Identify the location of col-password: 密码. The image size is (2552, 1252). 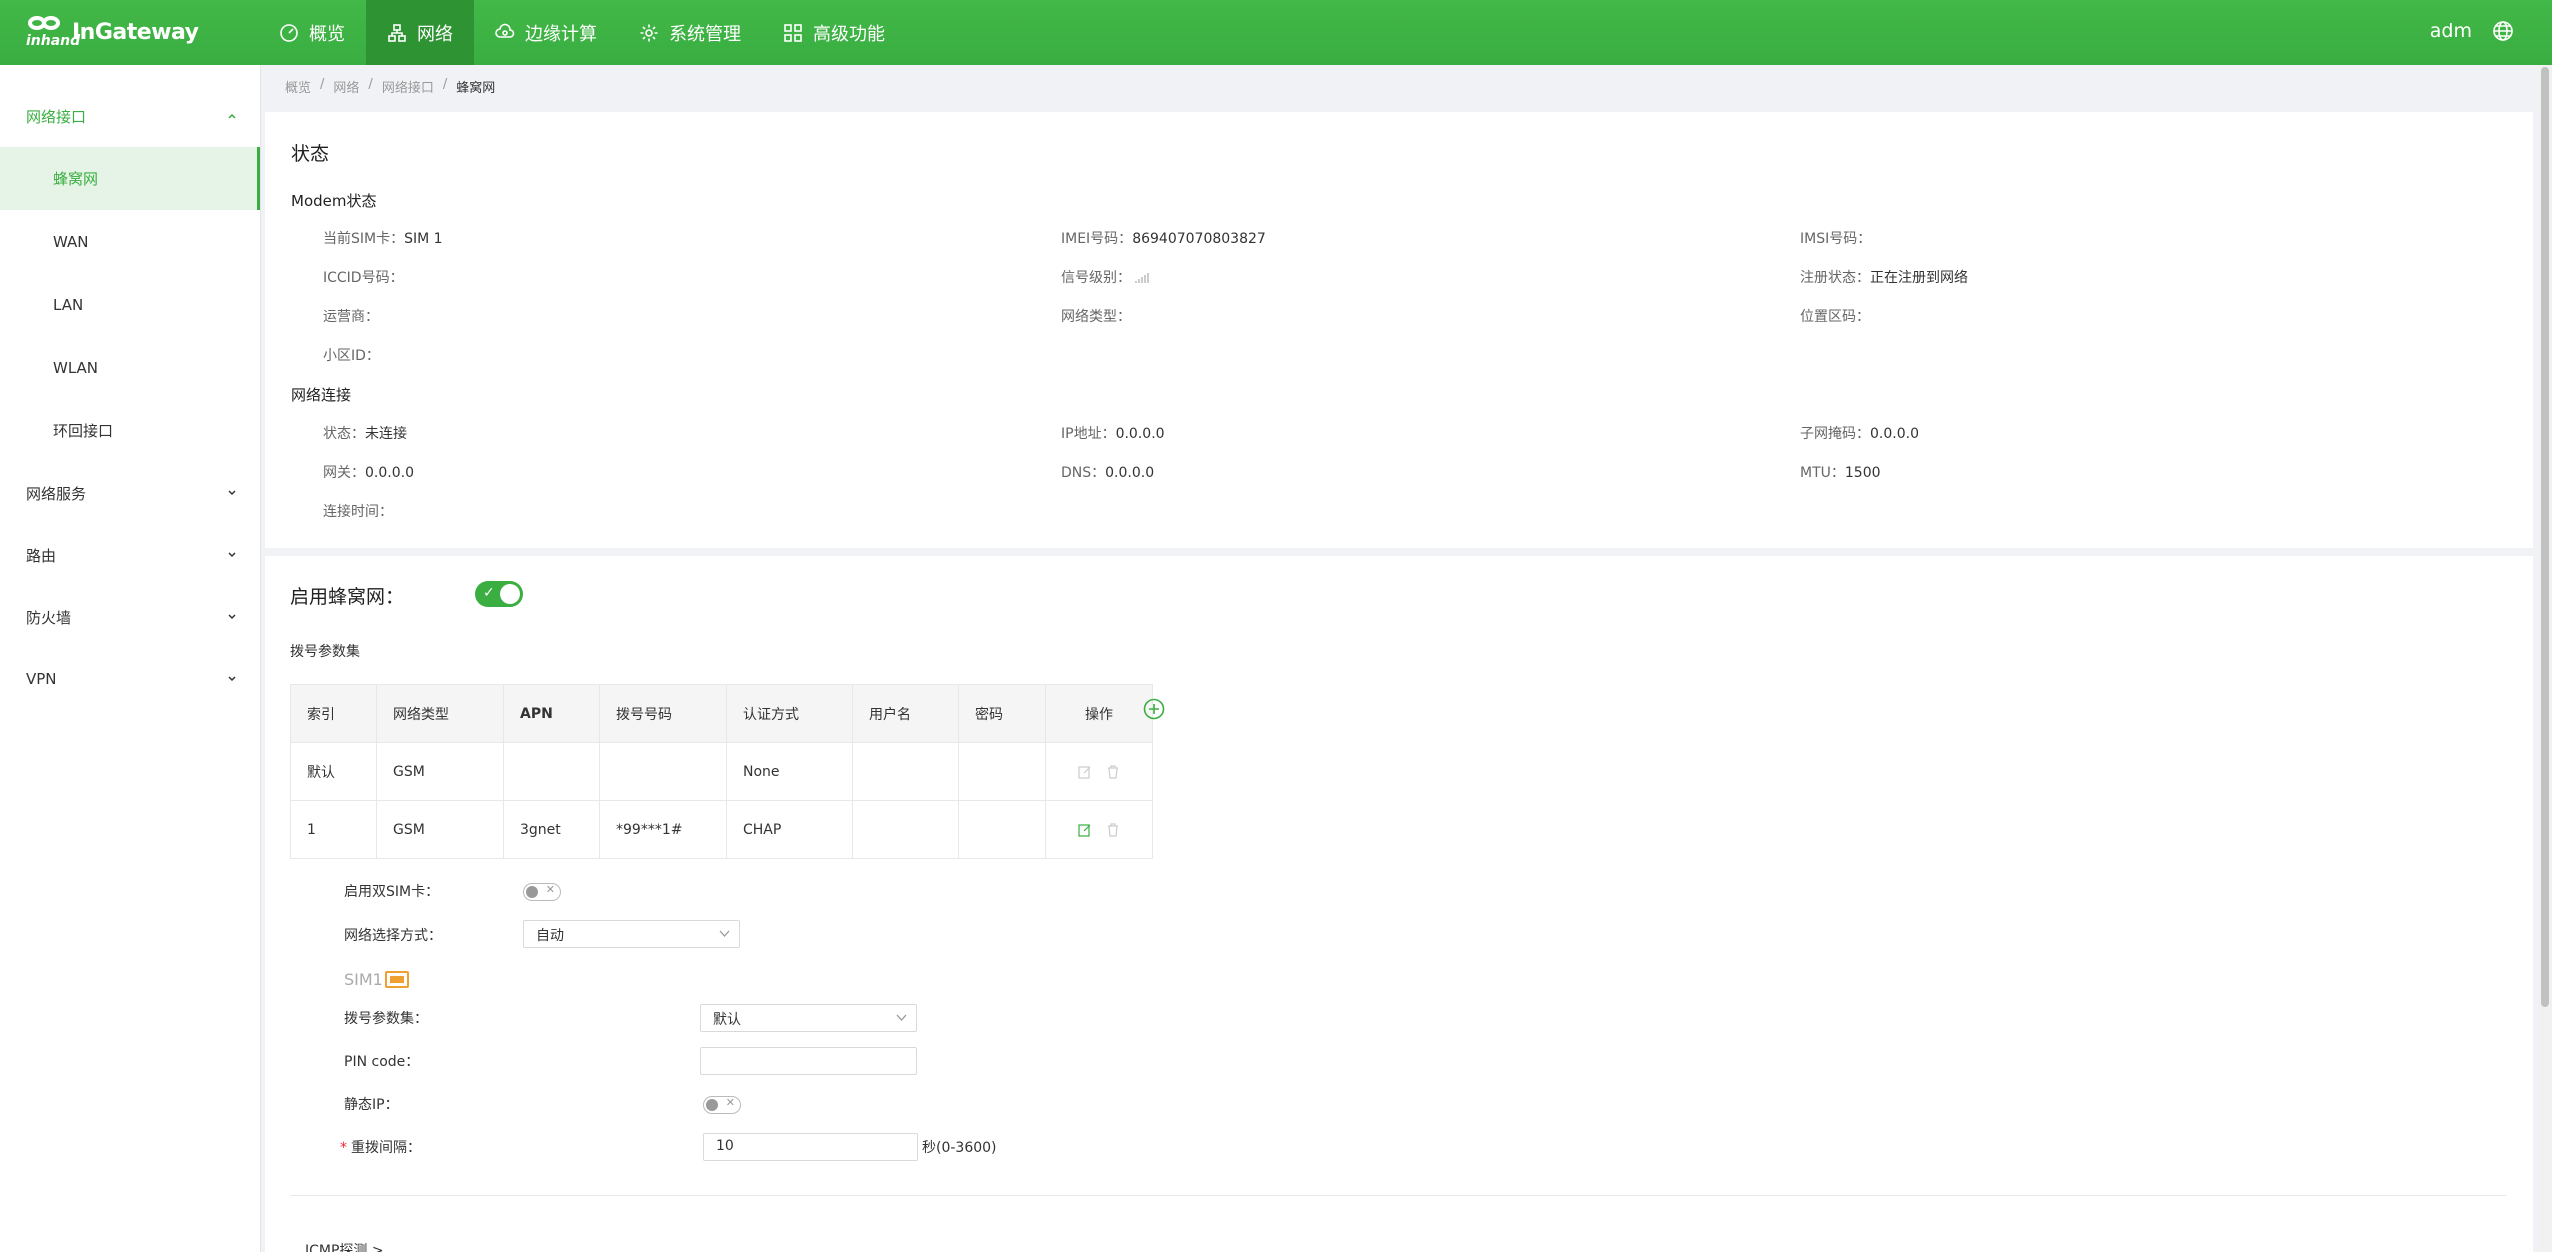
(1002, 713).